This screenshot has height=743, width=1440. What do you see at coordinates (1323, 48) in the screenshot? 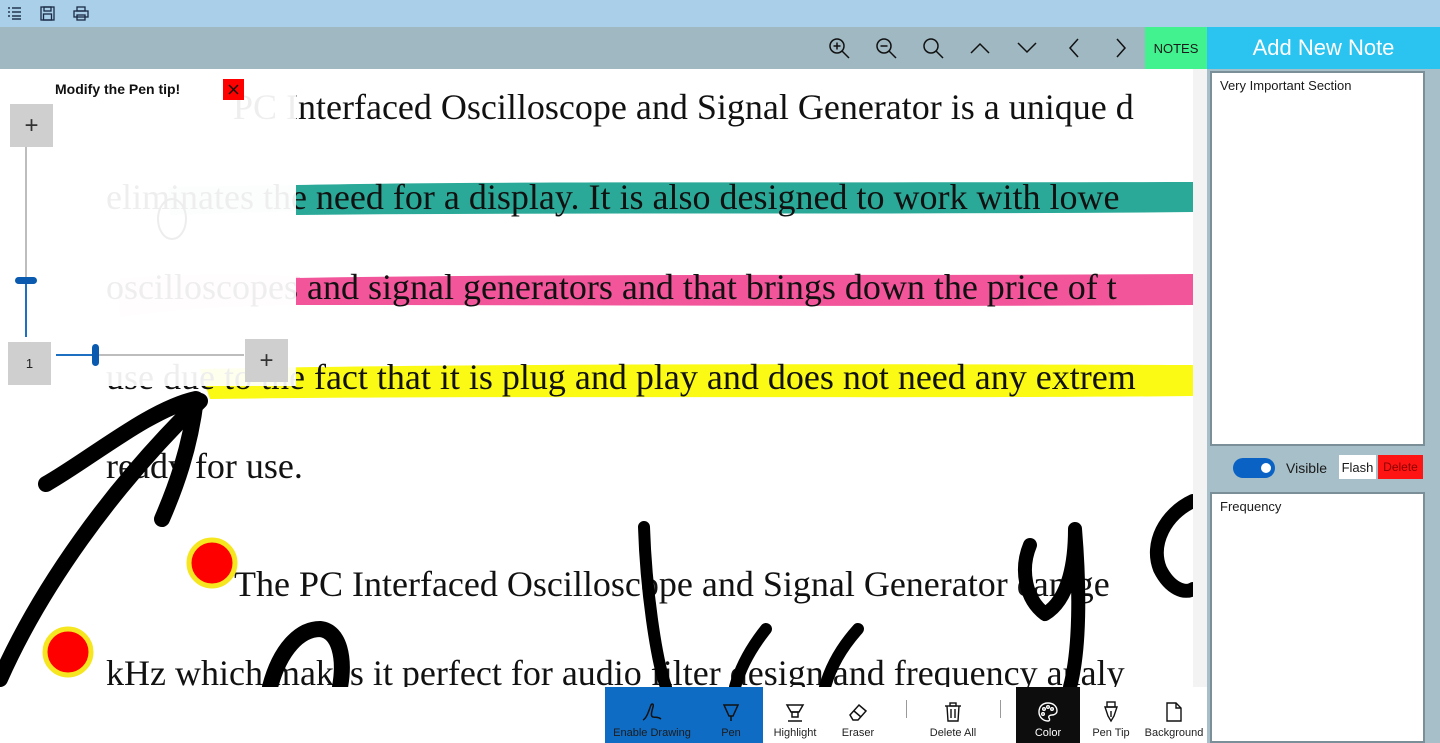
I see `add-new-note-button: Add New Note` at bounding box center [1323, 48].